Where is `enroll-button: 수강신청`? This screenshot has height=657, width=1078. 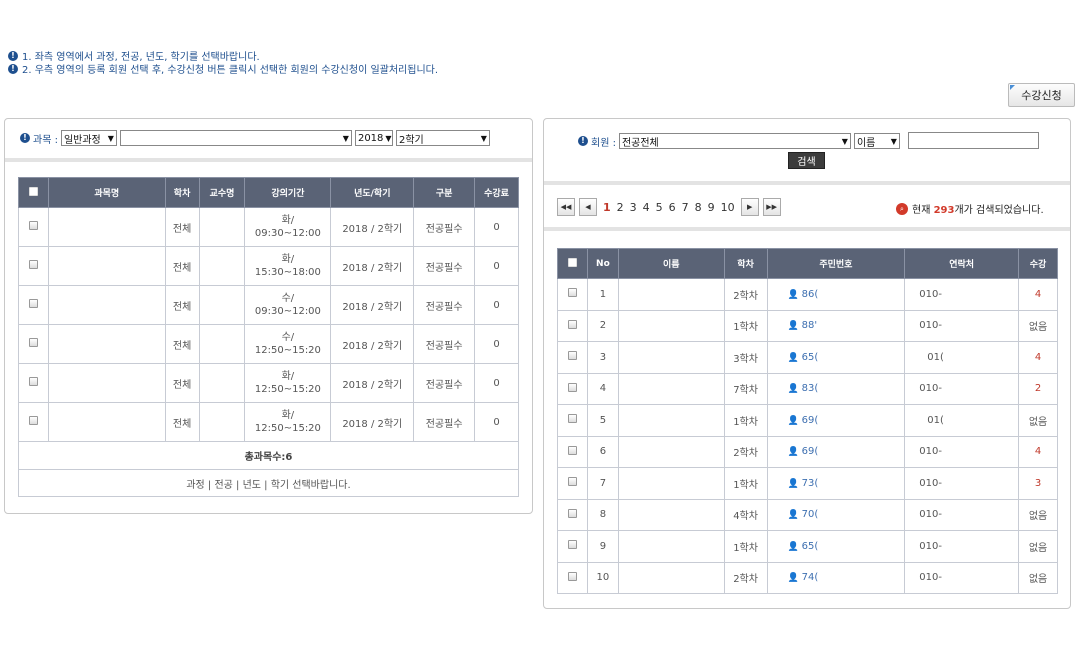
enroll-button: 수강신청 is located at coordinates (1041, 95).